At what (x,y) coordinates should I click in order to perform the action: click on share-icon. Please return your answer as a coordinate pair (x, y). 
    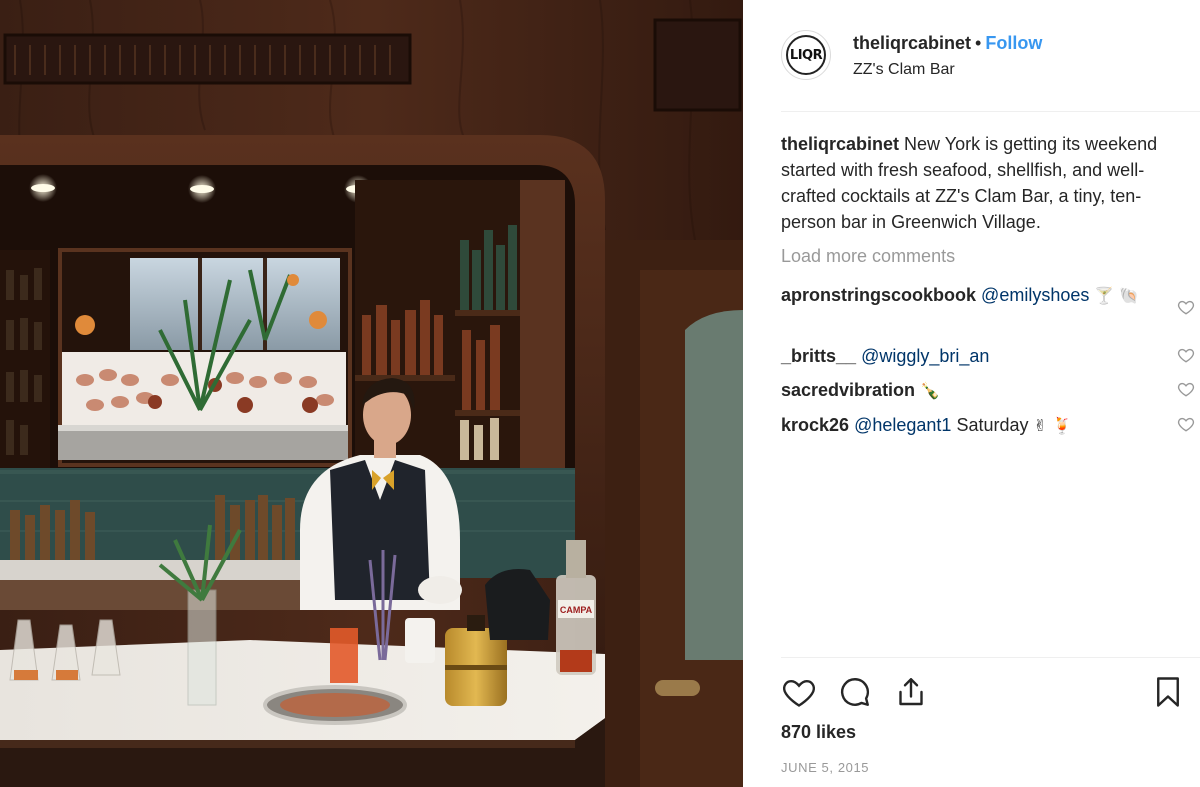
    Looking at the image, I should click on (911, 692).